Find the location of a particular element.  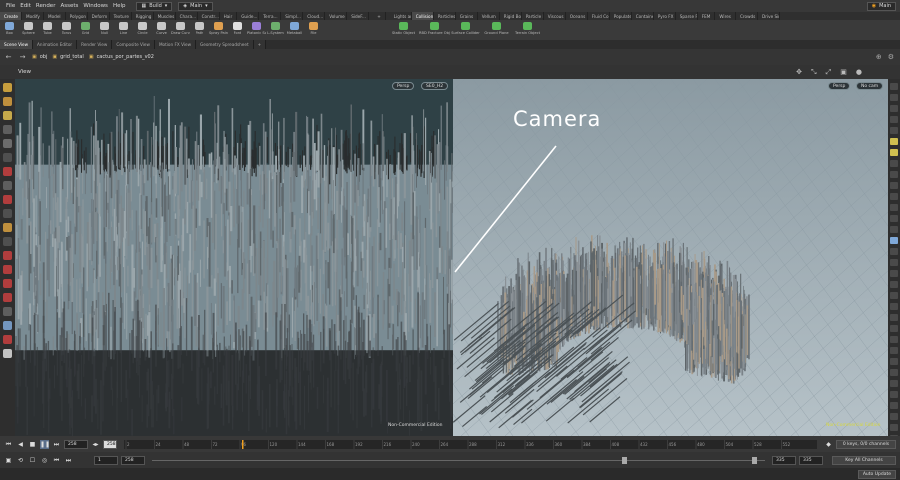

pane-tab-geometry-spreadsheet: Geometry Spreadsheet is located at coordinates (225, 44).